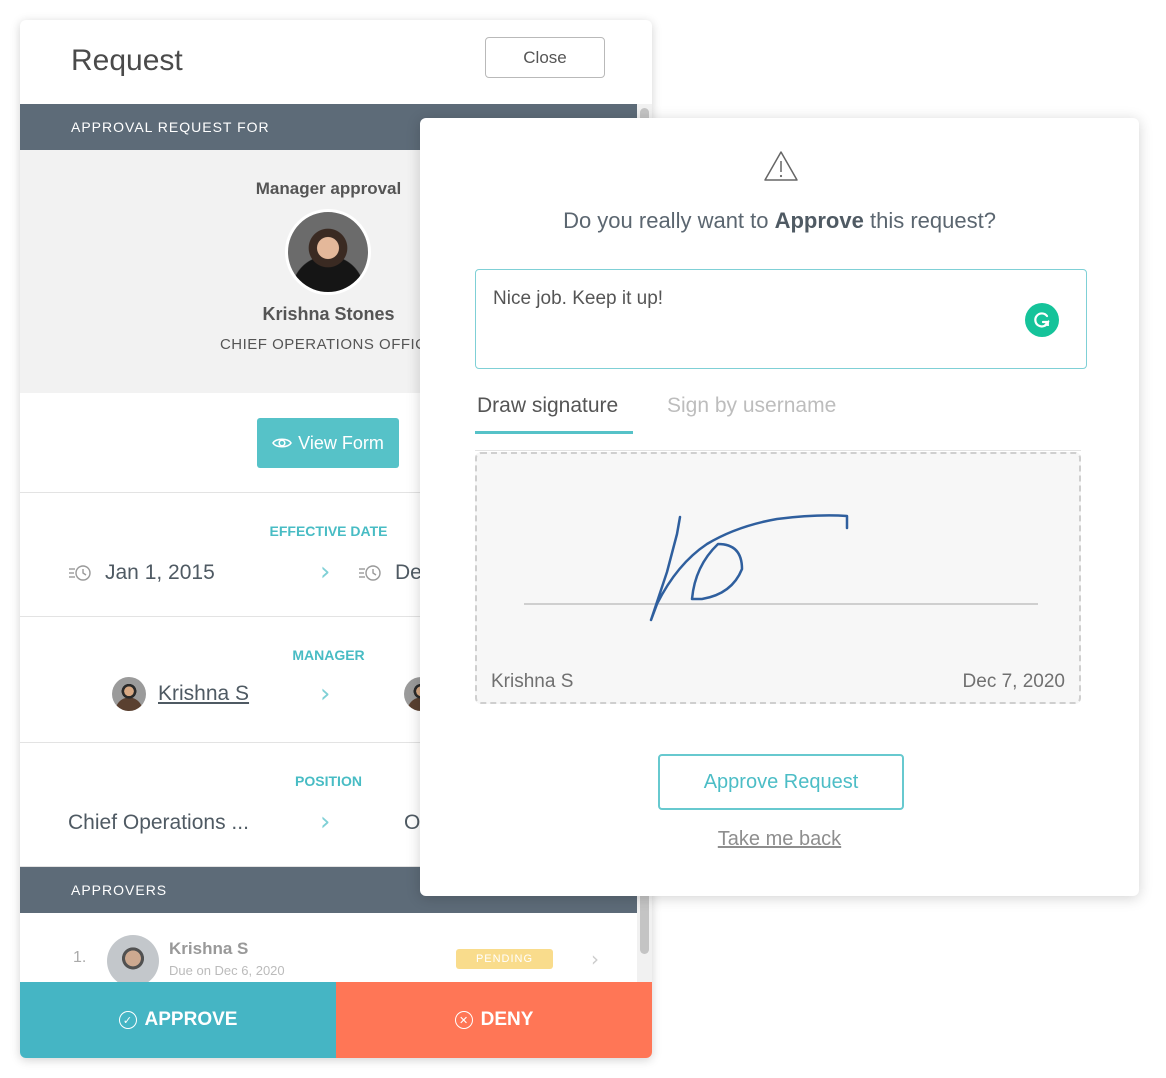  What do you see at coordinates (751, 406) in the screenshot?
I see `tab-sign-by-username: Sign by username` at bounding box center [751, 406].